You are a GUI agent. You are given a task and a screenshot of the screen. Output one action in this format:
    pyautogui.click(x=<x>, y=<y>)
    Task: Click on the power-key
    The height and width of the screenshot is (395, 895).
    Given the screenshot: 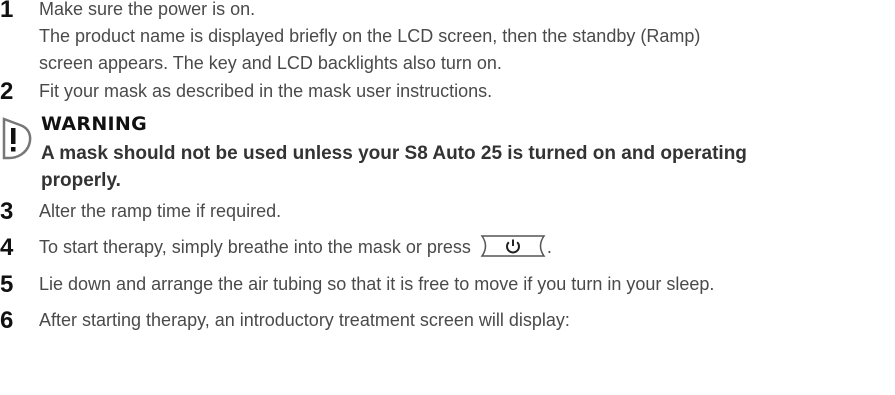 What is the action you would take?
    pyautogui.click(x=513, y=246)
    